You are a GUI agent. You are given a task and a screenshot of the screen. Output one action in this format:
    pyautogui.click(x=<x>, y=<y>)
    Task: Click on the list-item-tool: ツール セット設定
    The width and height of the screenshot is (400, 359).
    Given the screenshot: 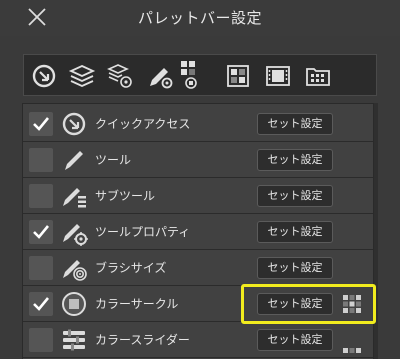 What is the action you would take?
    pyautogui.click(x=198, y=160)
    